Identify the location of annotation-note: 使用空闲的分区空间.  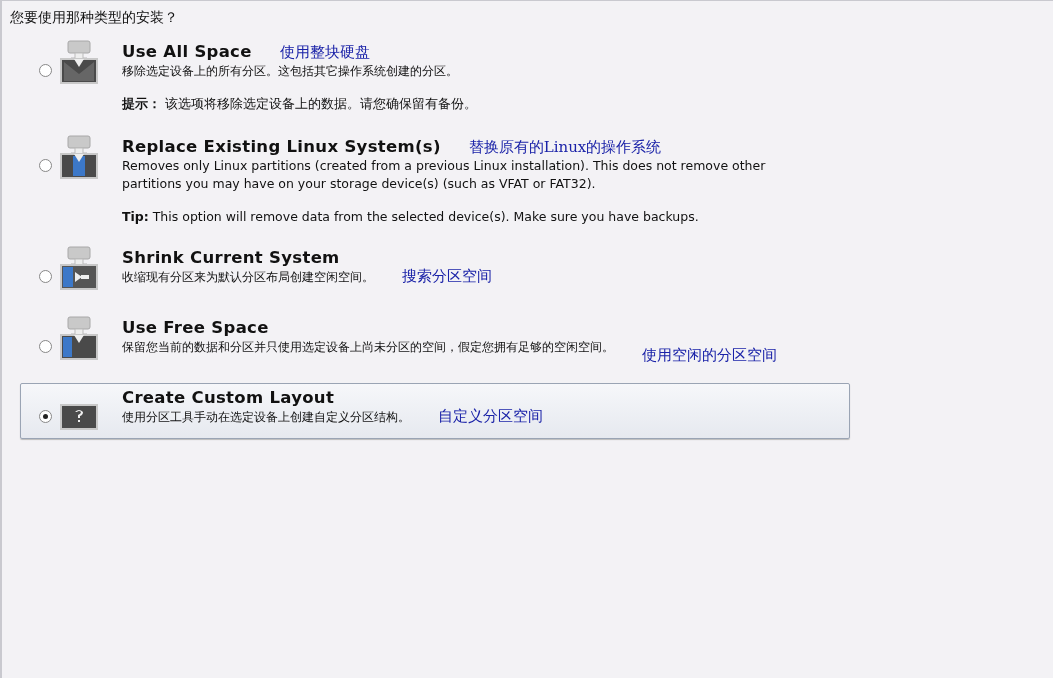
(709, 355).